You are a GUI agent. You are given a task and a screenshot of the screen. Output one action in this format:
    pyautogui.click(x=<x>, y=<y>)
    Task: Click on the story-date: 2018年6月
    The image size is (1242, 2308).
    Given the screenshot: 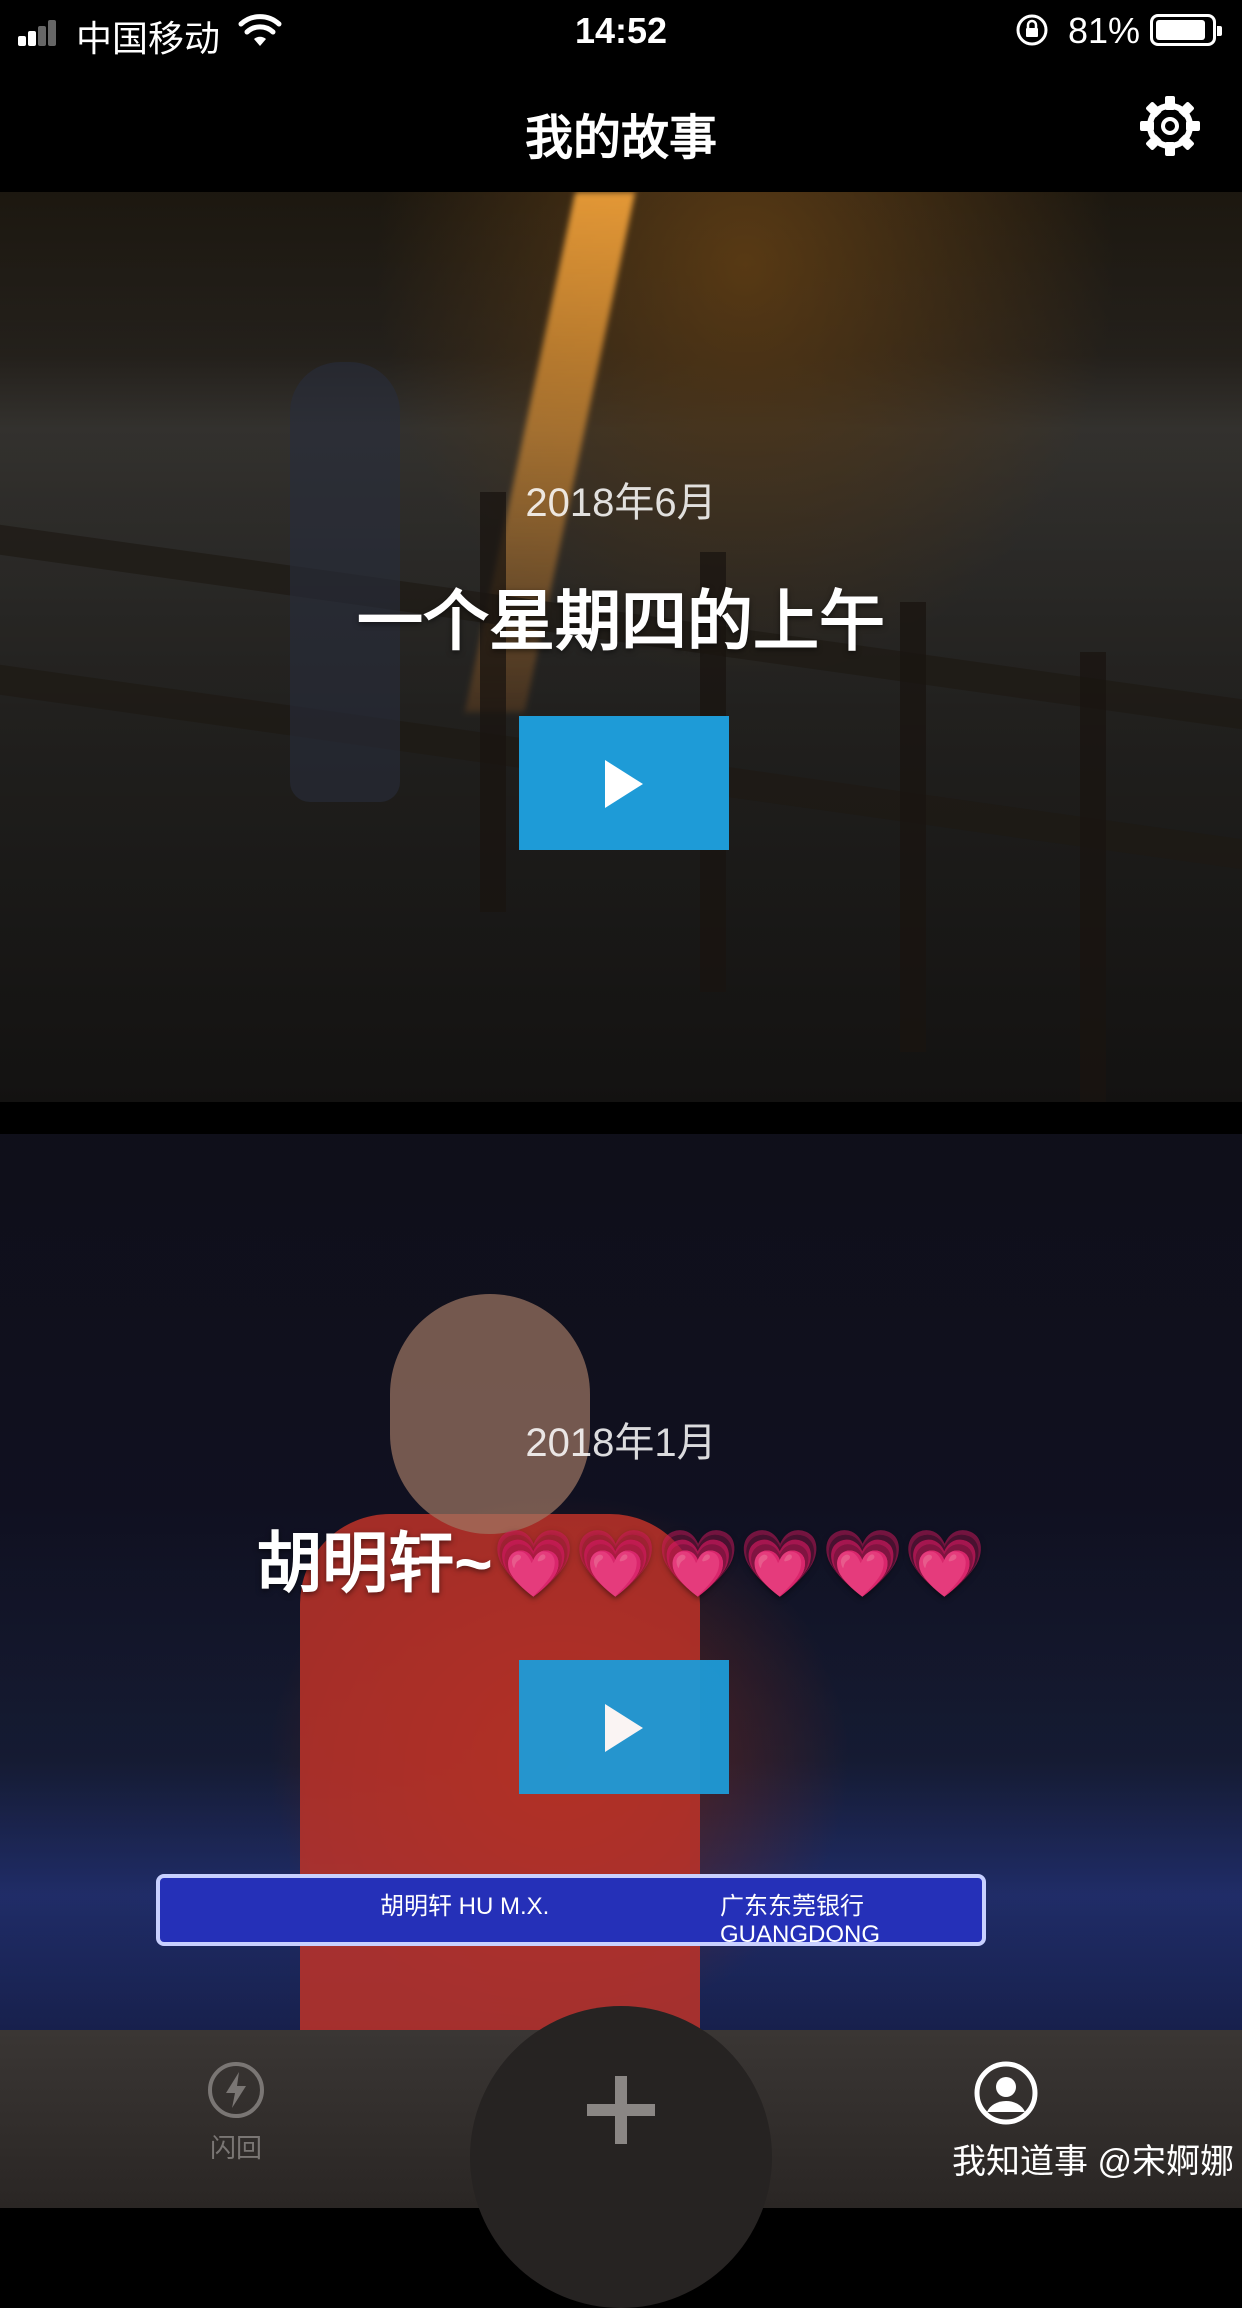 What is the action you would take?
    pyautogui.click(x=621, y=503)
    